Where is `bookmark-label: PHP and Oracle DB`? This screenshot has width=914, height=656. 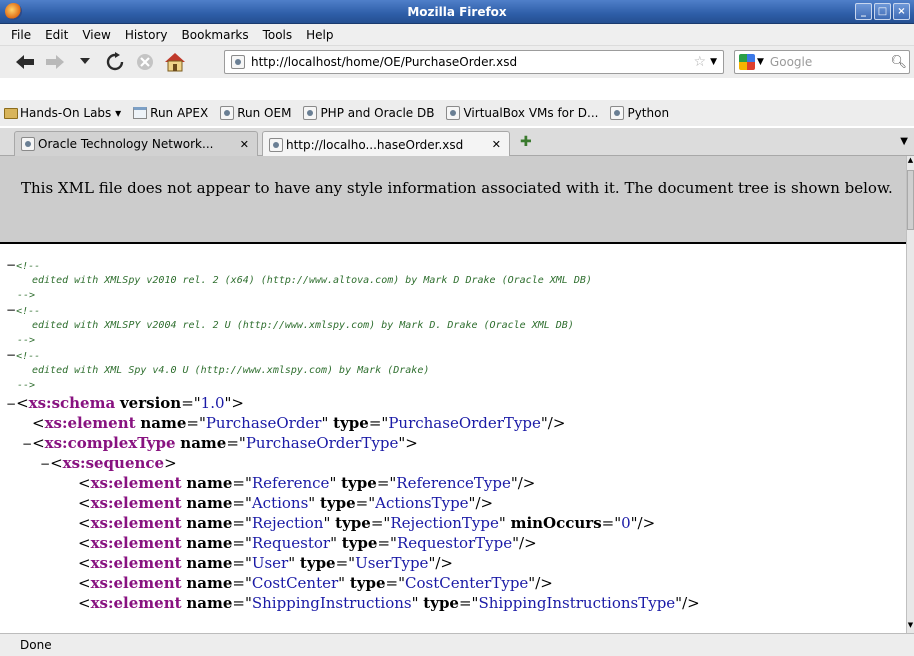
bookmark-label: PHP and Oracle DB is located at coordinates (377, 113).